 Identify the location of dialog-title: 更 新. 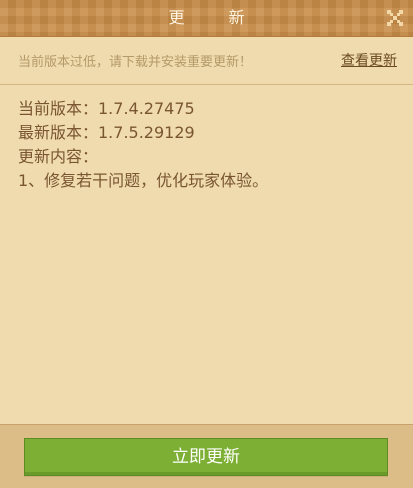
(213, 17).